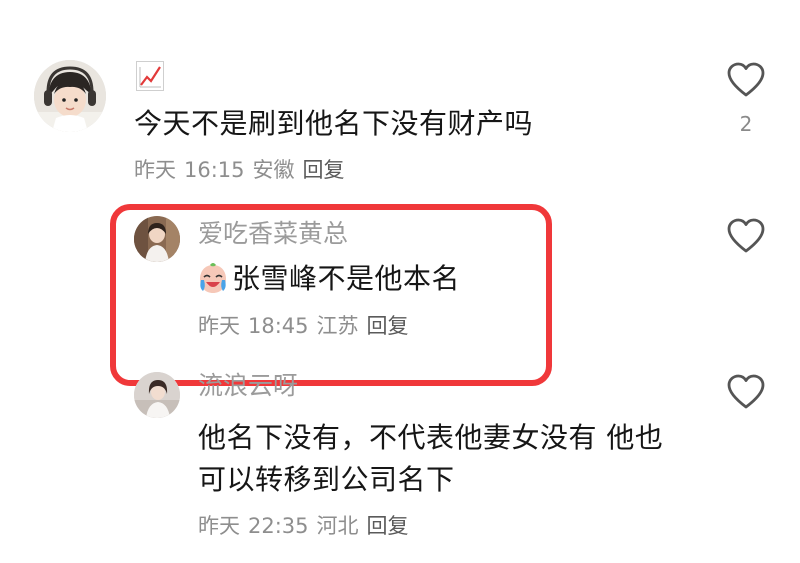 The width and height of the screenshot is (800, 563). What do you see at coordinates (150, 76) in the screenshot?
I see `trend-chart-icon` at bounding box center [150, 76].